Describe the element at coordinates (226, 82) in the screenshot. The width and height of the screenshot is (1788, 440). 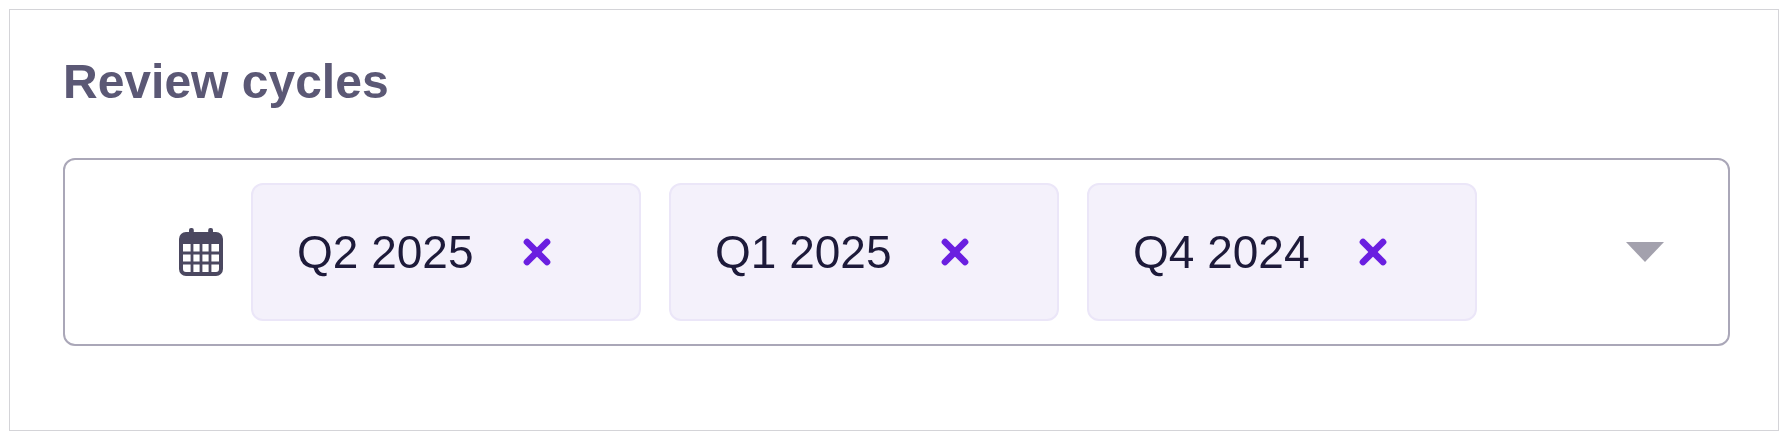
I see `section-title: Review cycles` at that location.